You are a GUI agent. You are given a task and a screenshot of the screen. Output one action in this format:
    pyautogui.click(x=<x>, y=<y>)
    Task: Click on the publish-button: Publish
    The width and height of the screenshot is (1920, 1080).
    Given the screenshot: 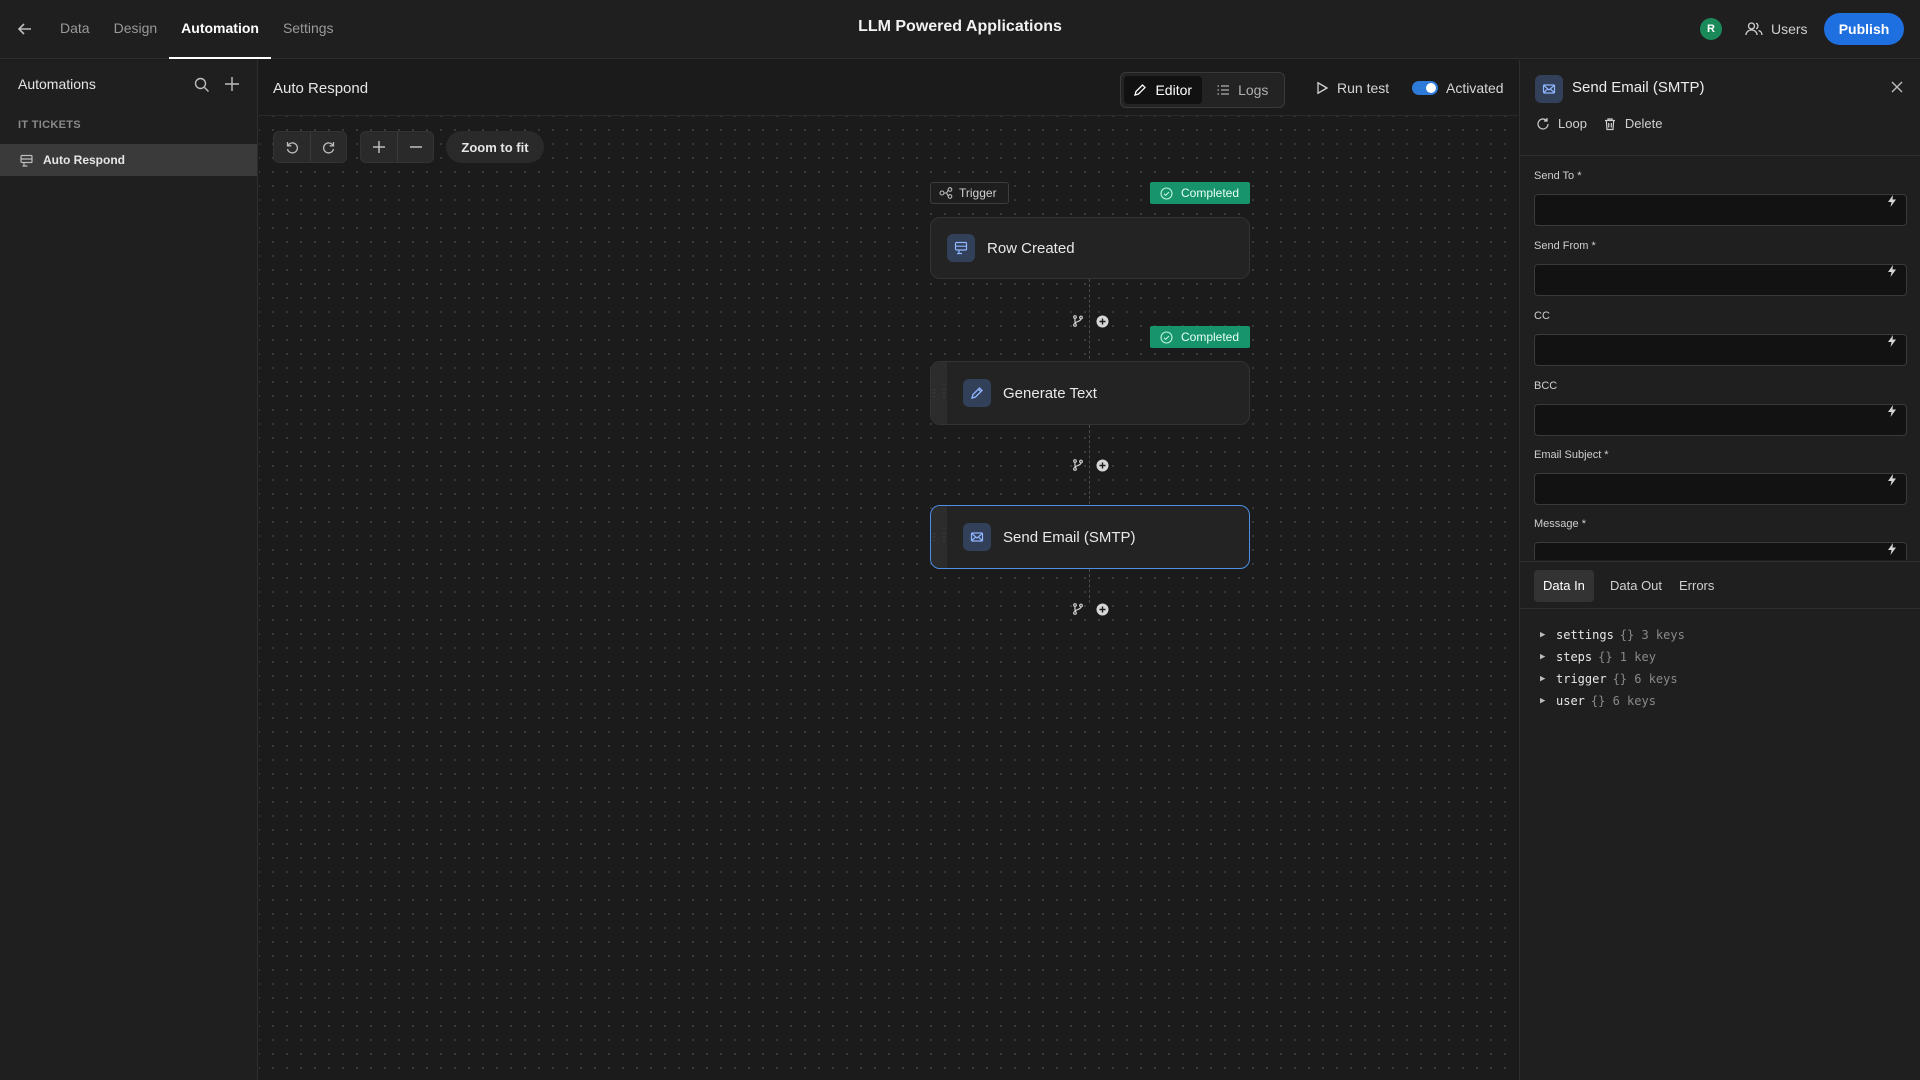 What is the action you would take?
    pyautogui.click(x=1864, y=29)
    